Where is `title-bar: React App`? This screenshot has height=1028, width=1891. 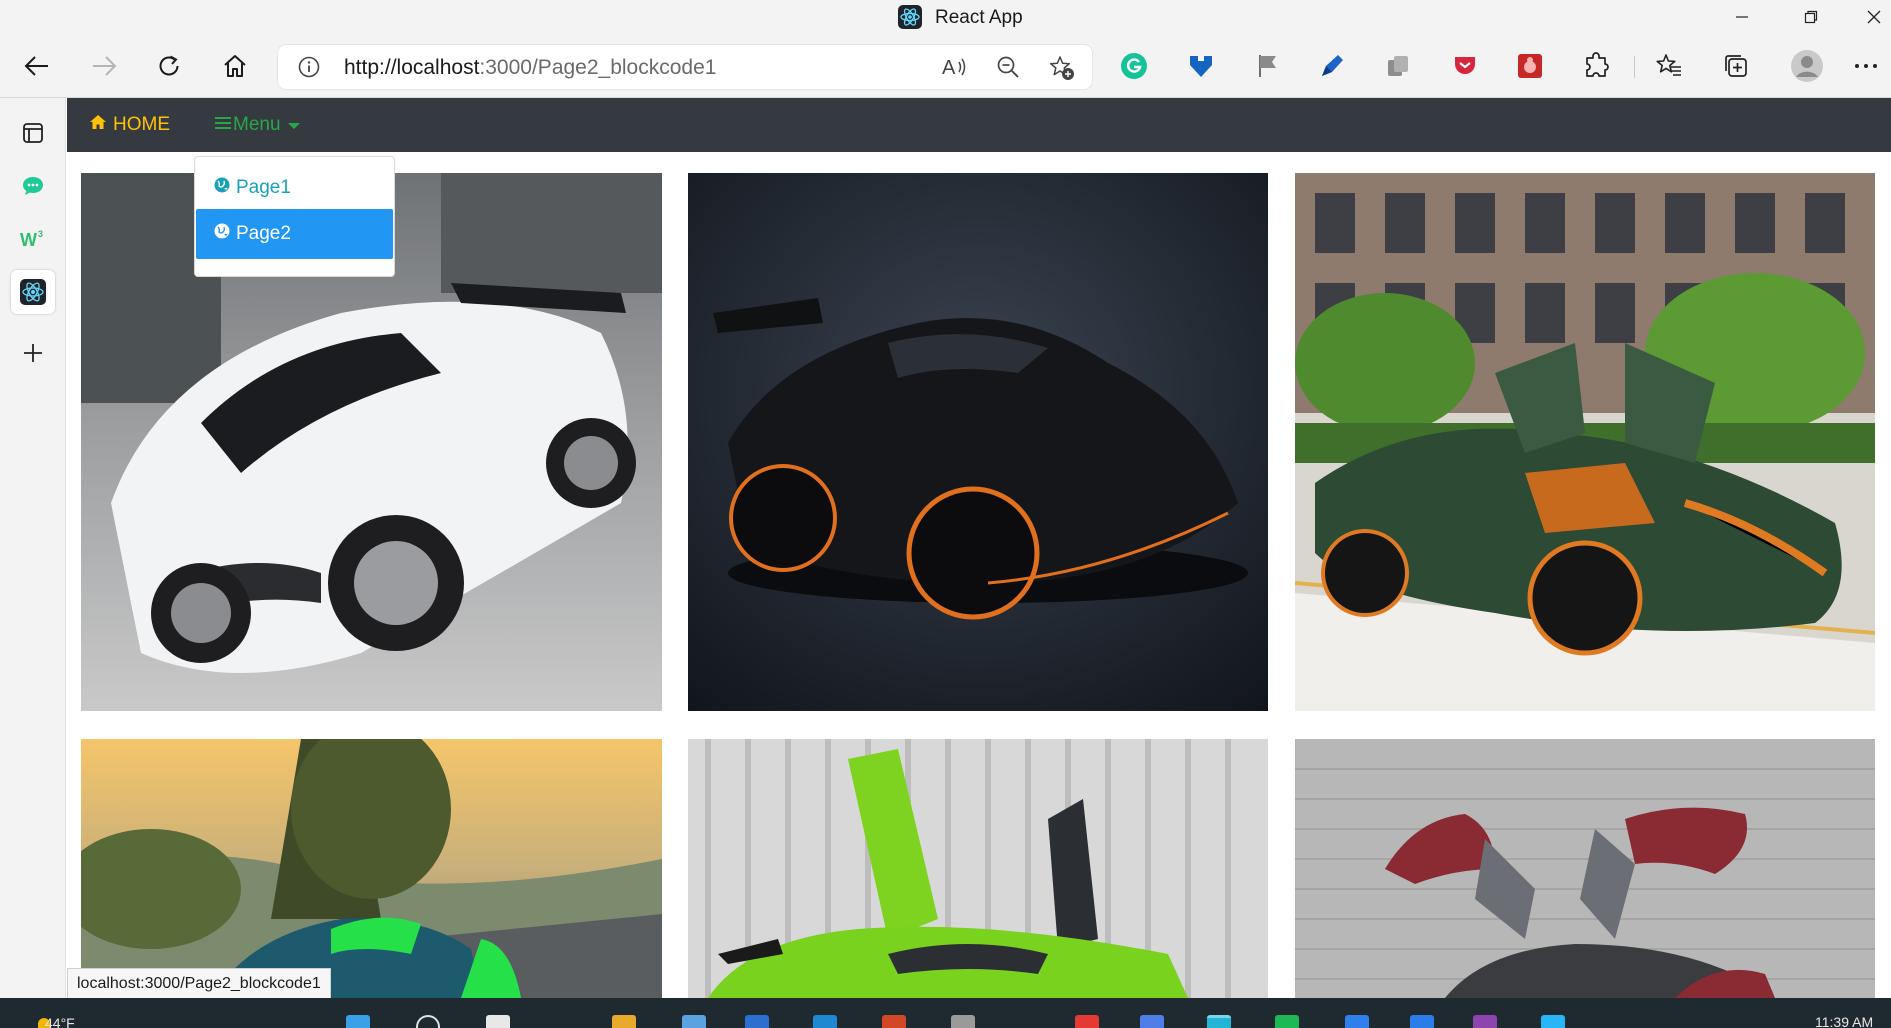 title-bar: React App is located at coordinates (945, 17).